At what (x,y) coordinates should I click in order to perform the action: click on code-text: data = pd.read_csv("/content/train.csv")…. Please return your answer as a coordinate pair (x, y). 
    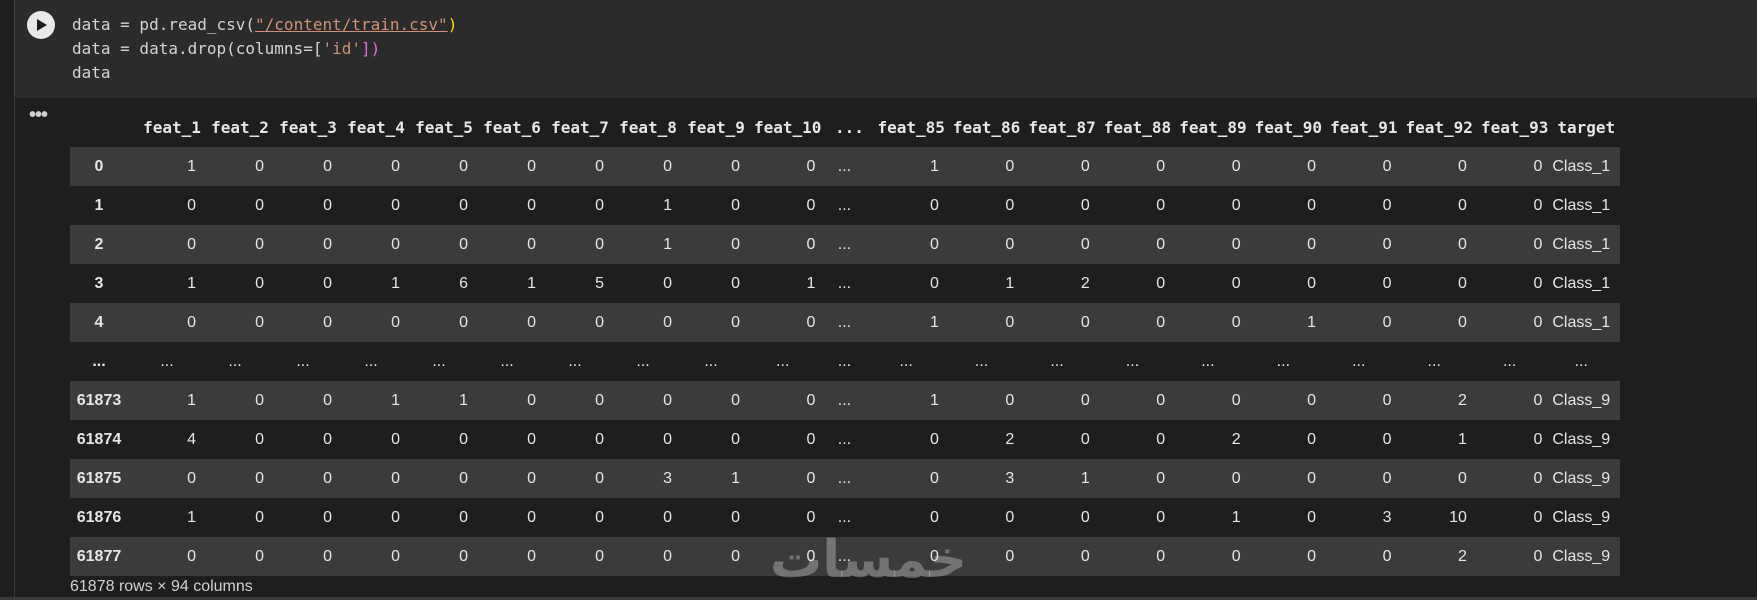
    Looking at the image, I should click on (264, 49).